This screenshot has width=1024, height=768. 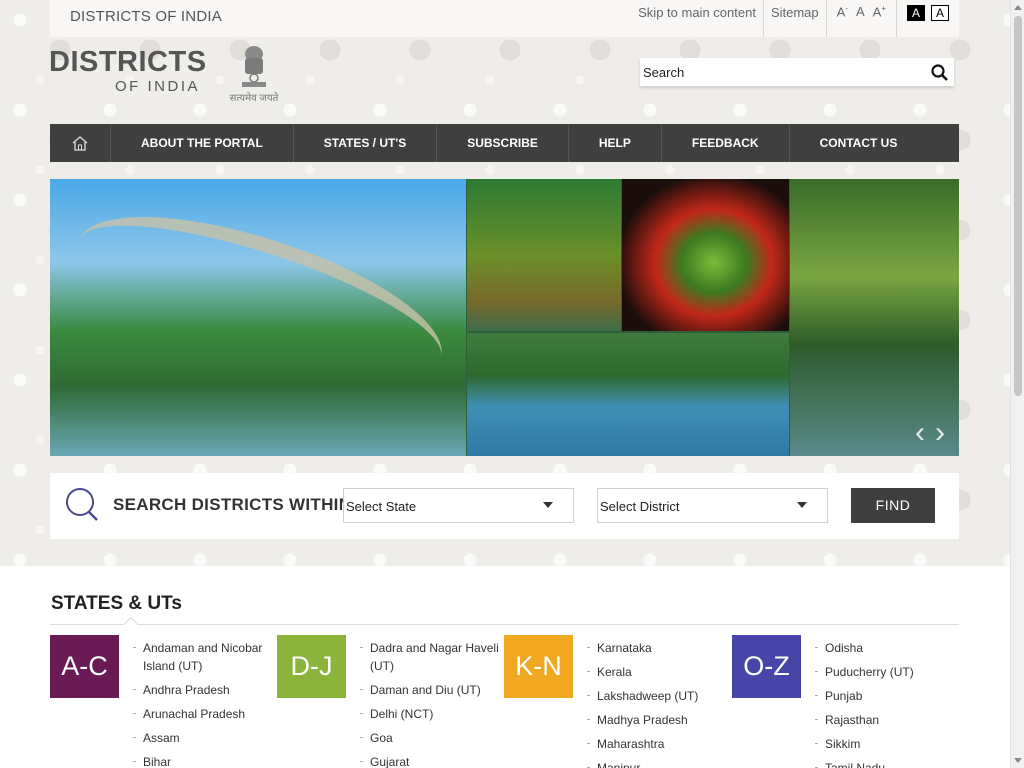 What do you see at coordinates (892, 720) in the screenshot?
I see `state-link: Rajasthan` at bounding box center [892, 720].